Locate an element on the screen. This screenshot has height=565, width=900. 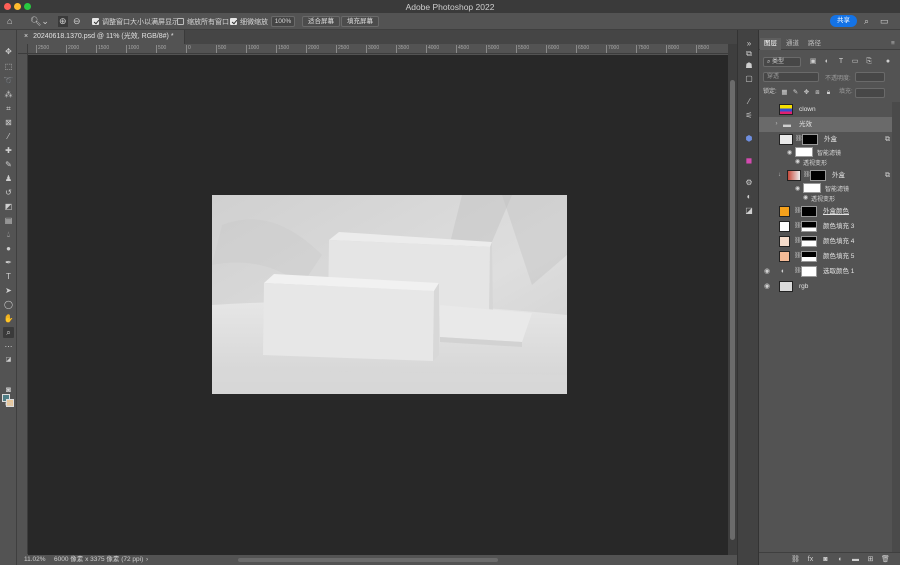
layer-row: ⛓︎ 外盒颜色 is located at coordinates (825, 211).